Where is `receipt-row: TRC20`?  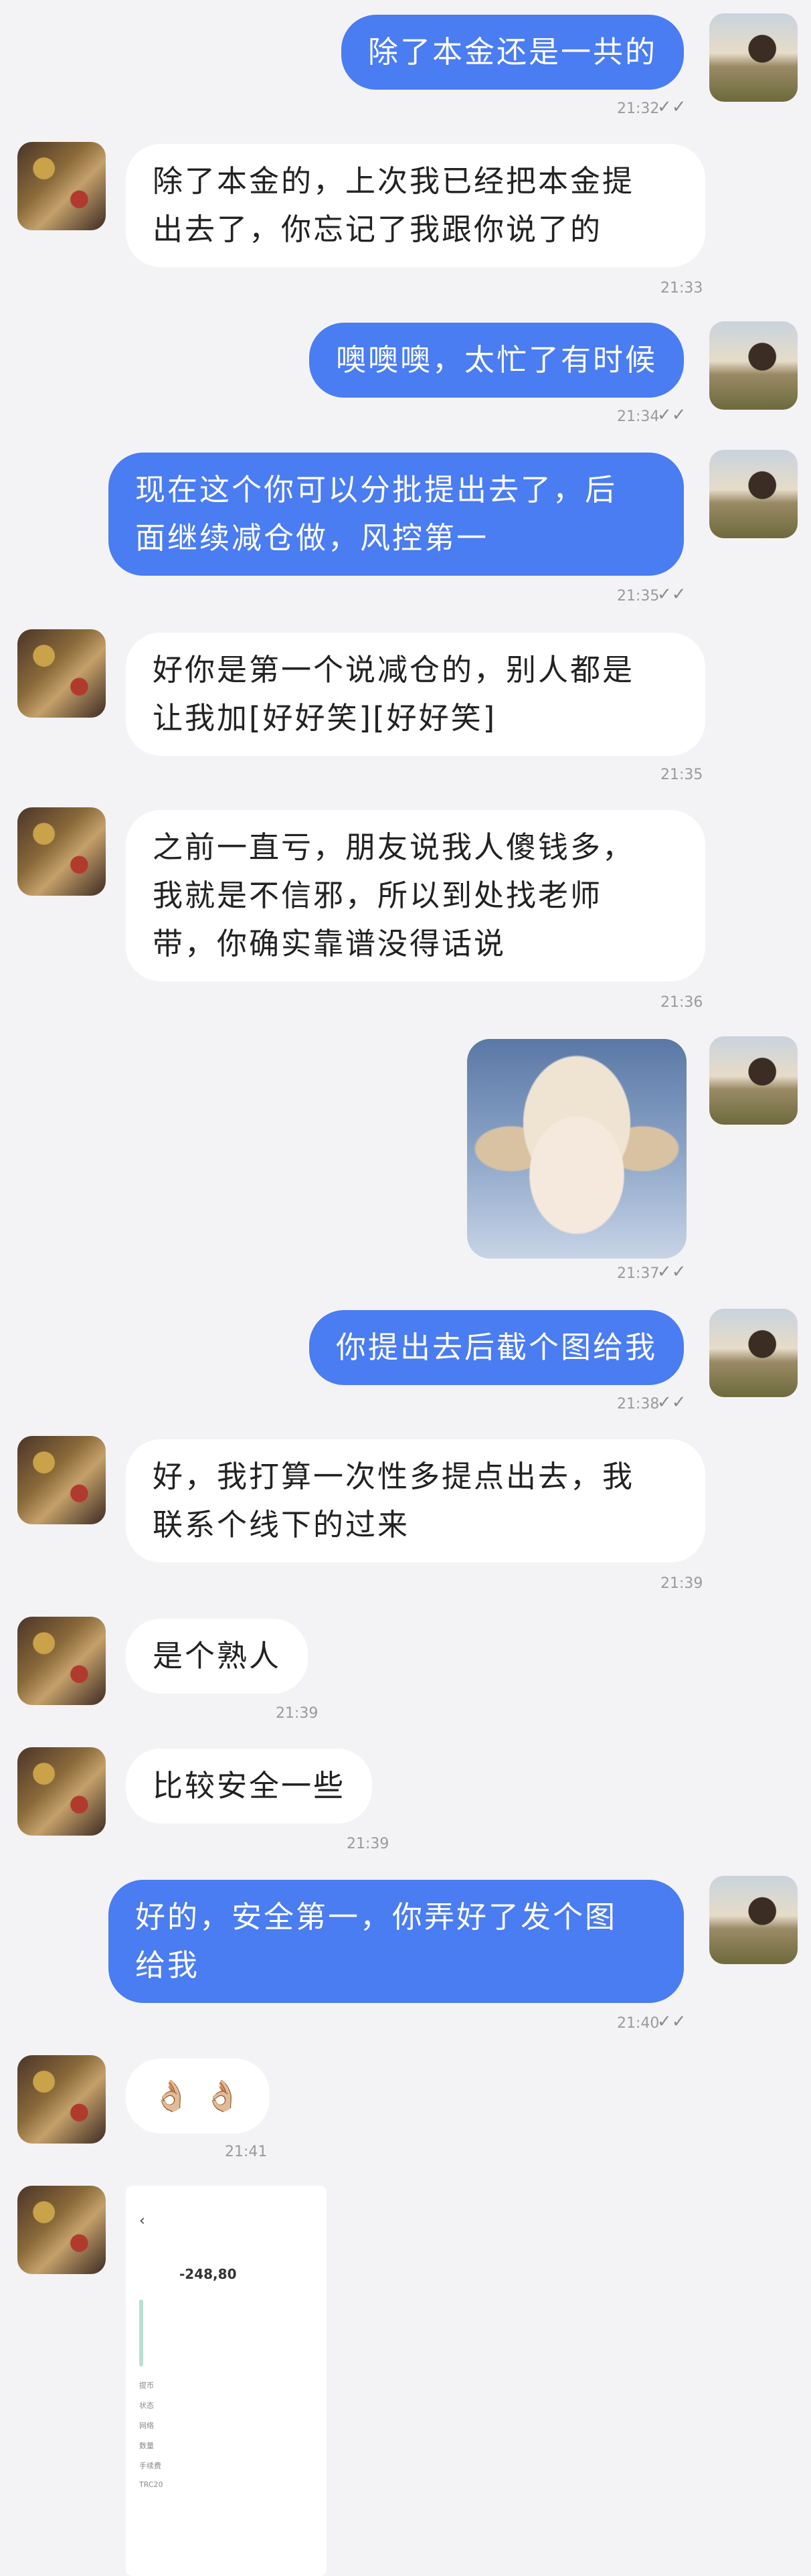 receipt-row: TRC20 is located at coordinates (151, 2485).